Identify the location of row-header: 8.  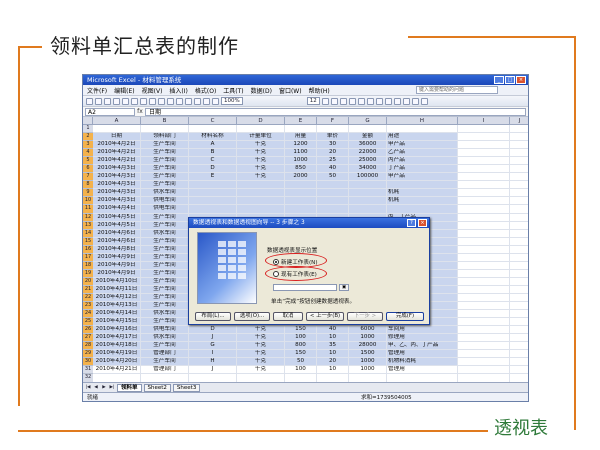
(88, 185).